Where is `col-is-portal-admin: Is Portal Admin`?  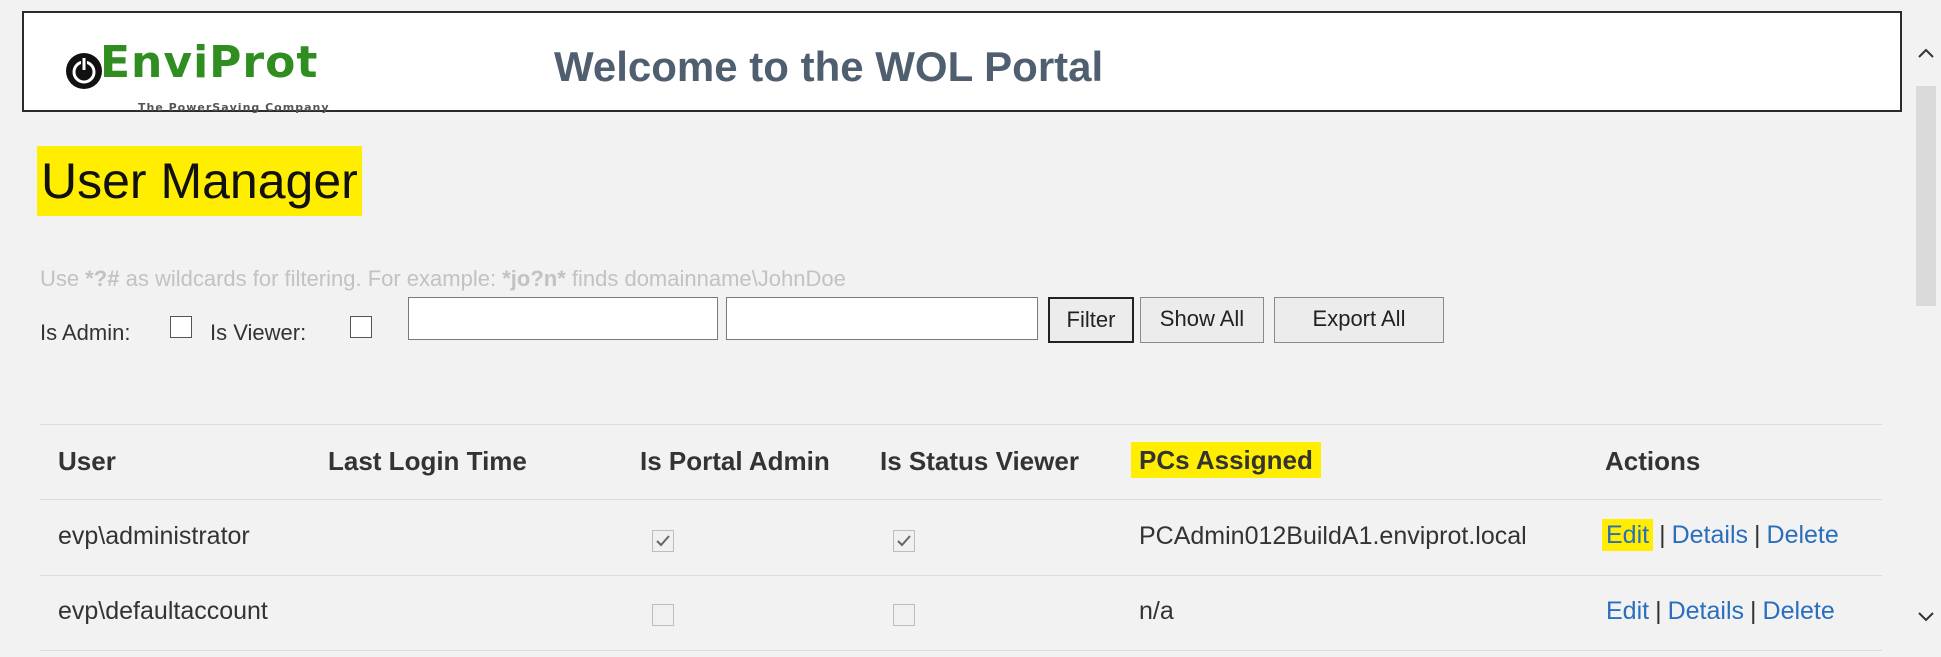
col-is-portal-admin: Is Portal Admin is located at coordinates (735, 461).